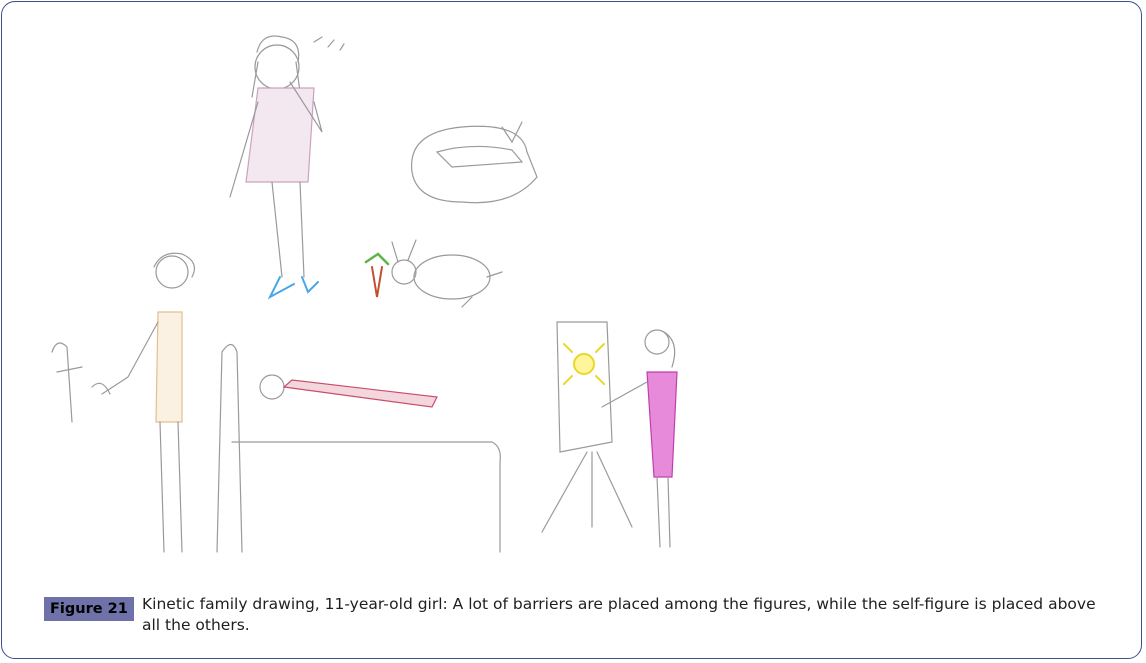  Describe the element at coordinates (123, 402) in the screenshot. I see `left-figure` at that location.